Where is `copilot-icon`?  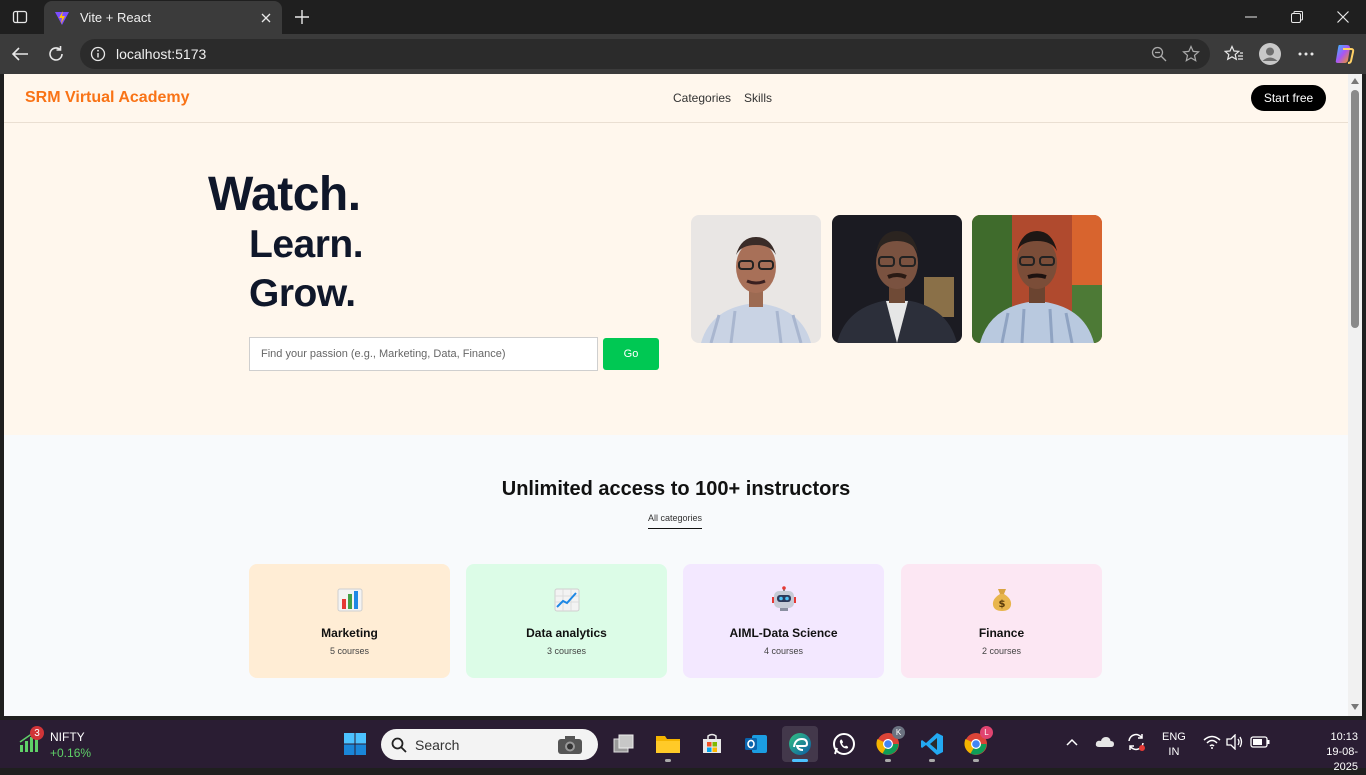 copilot-icon is located at coordinates (1344, 54).